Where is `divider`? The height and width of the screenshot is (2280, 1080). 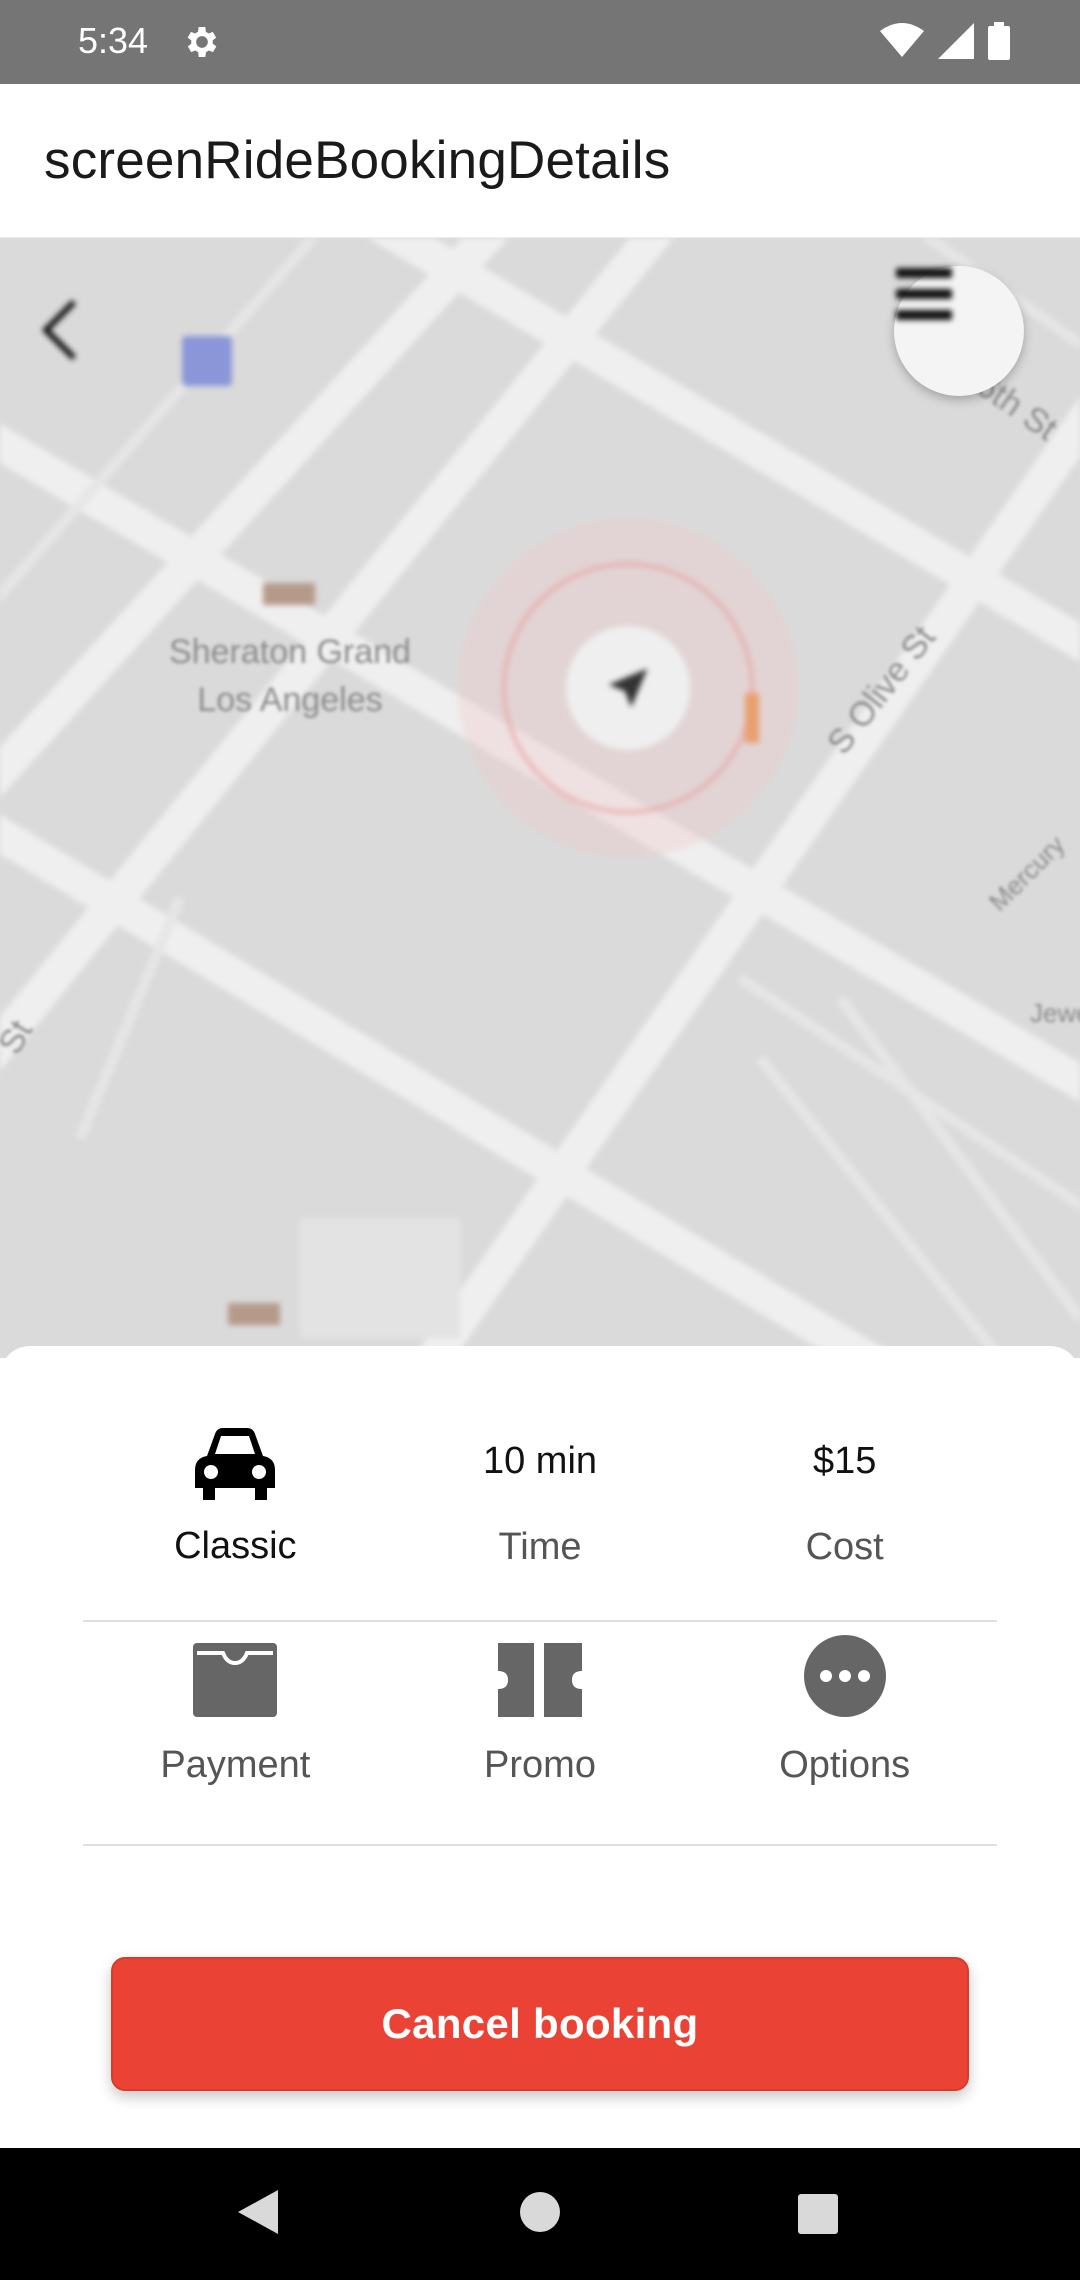
divider is located at coordinates (540, 1845).